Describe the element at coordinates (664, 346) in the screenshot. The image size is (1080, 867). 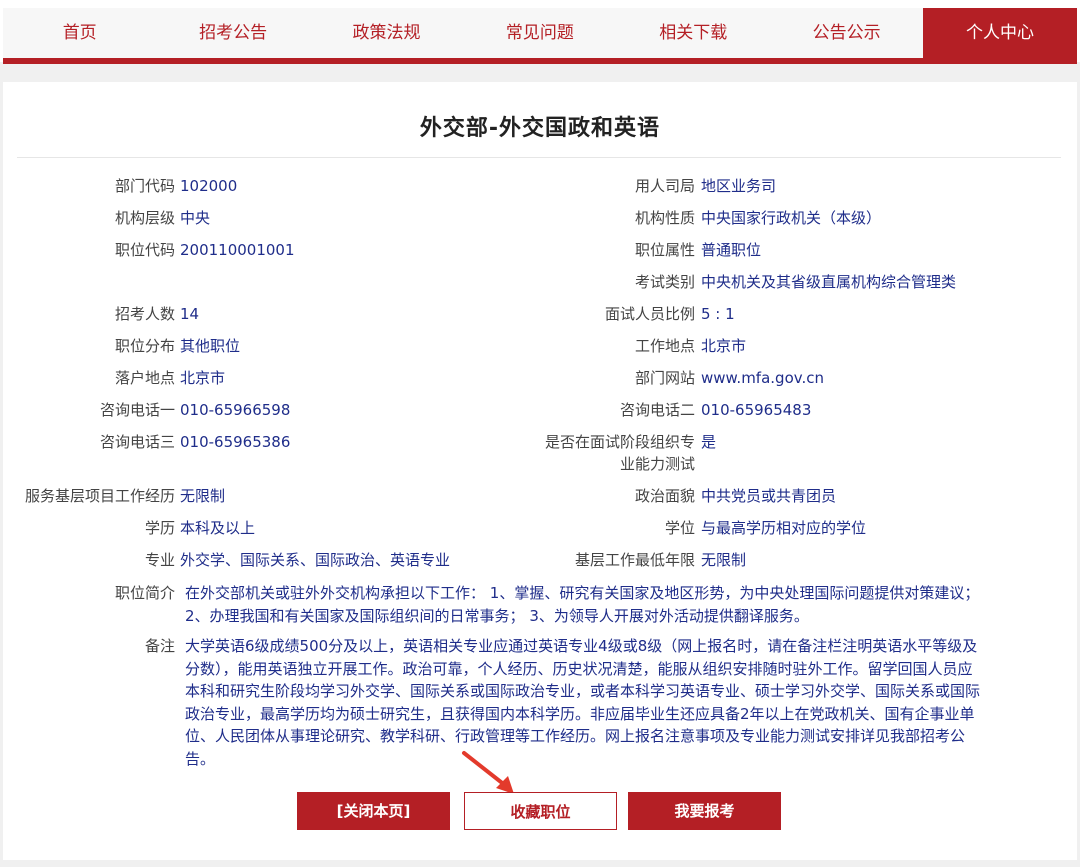
I see `workplace-label: 工作地点` at that location.